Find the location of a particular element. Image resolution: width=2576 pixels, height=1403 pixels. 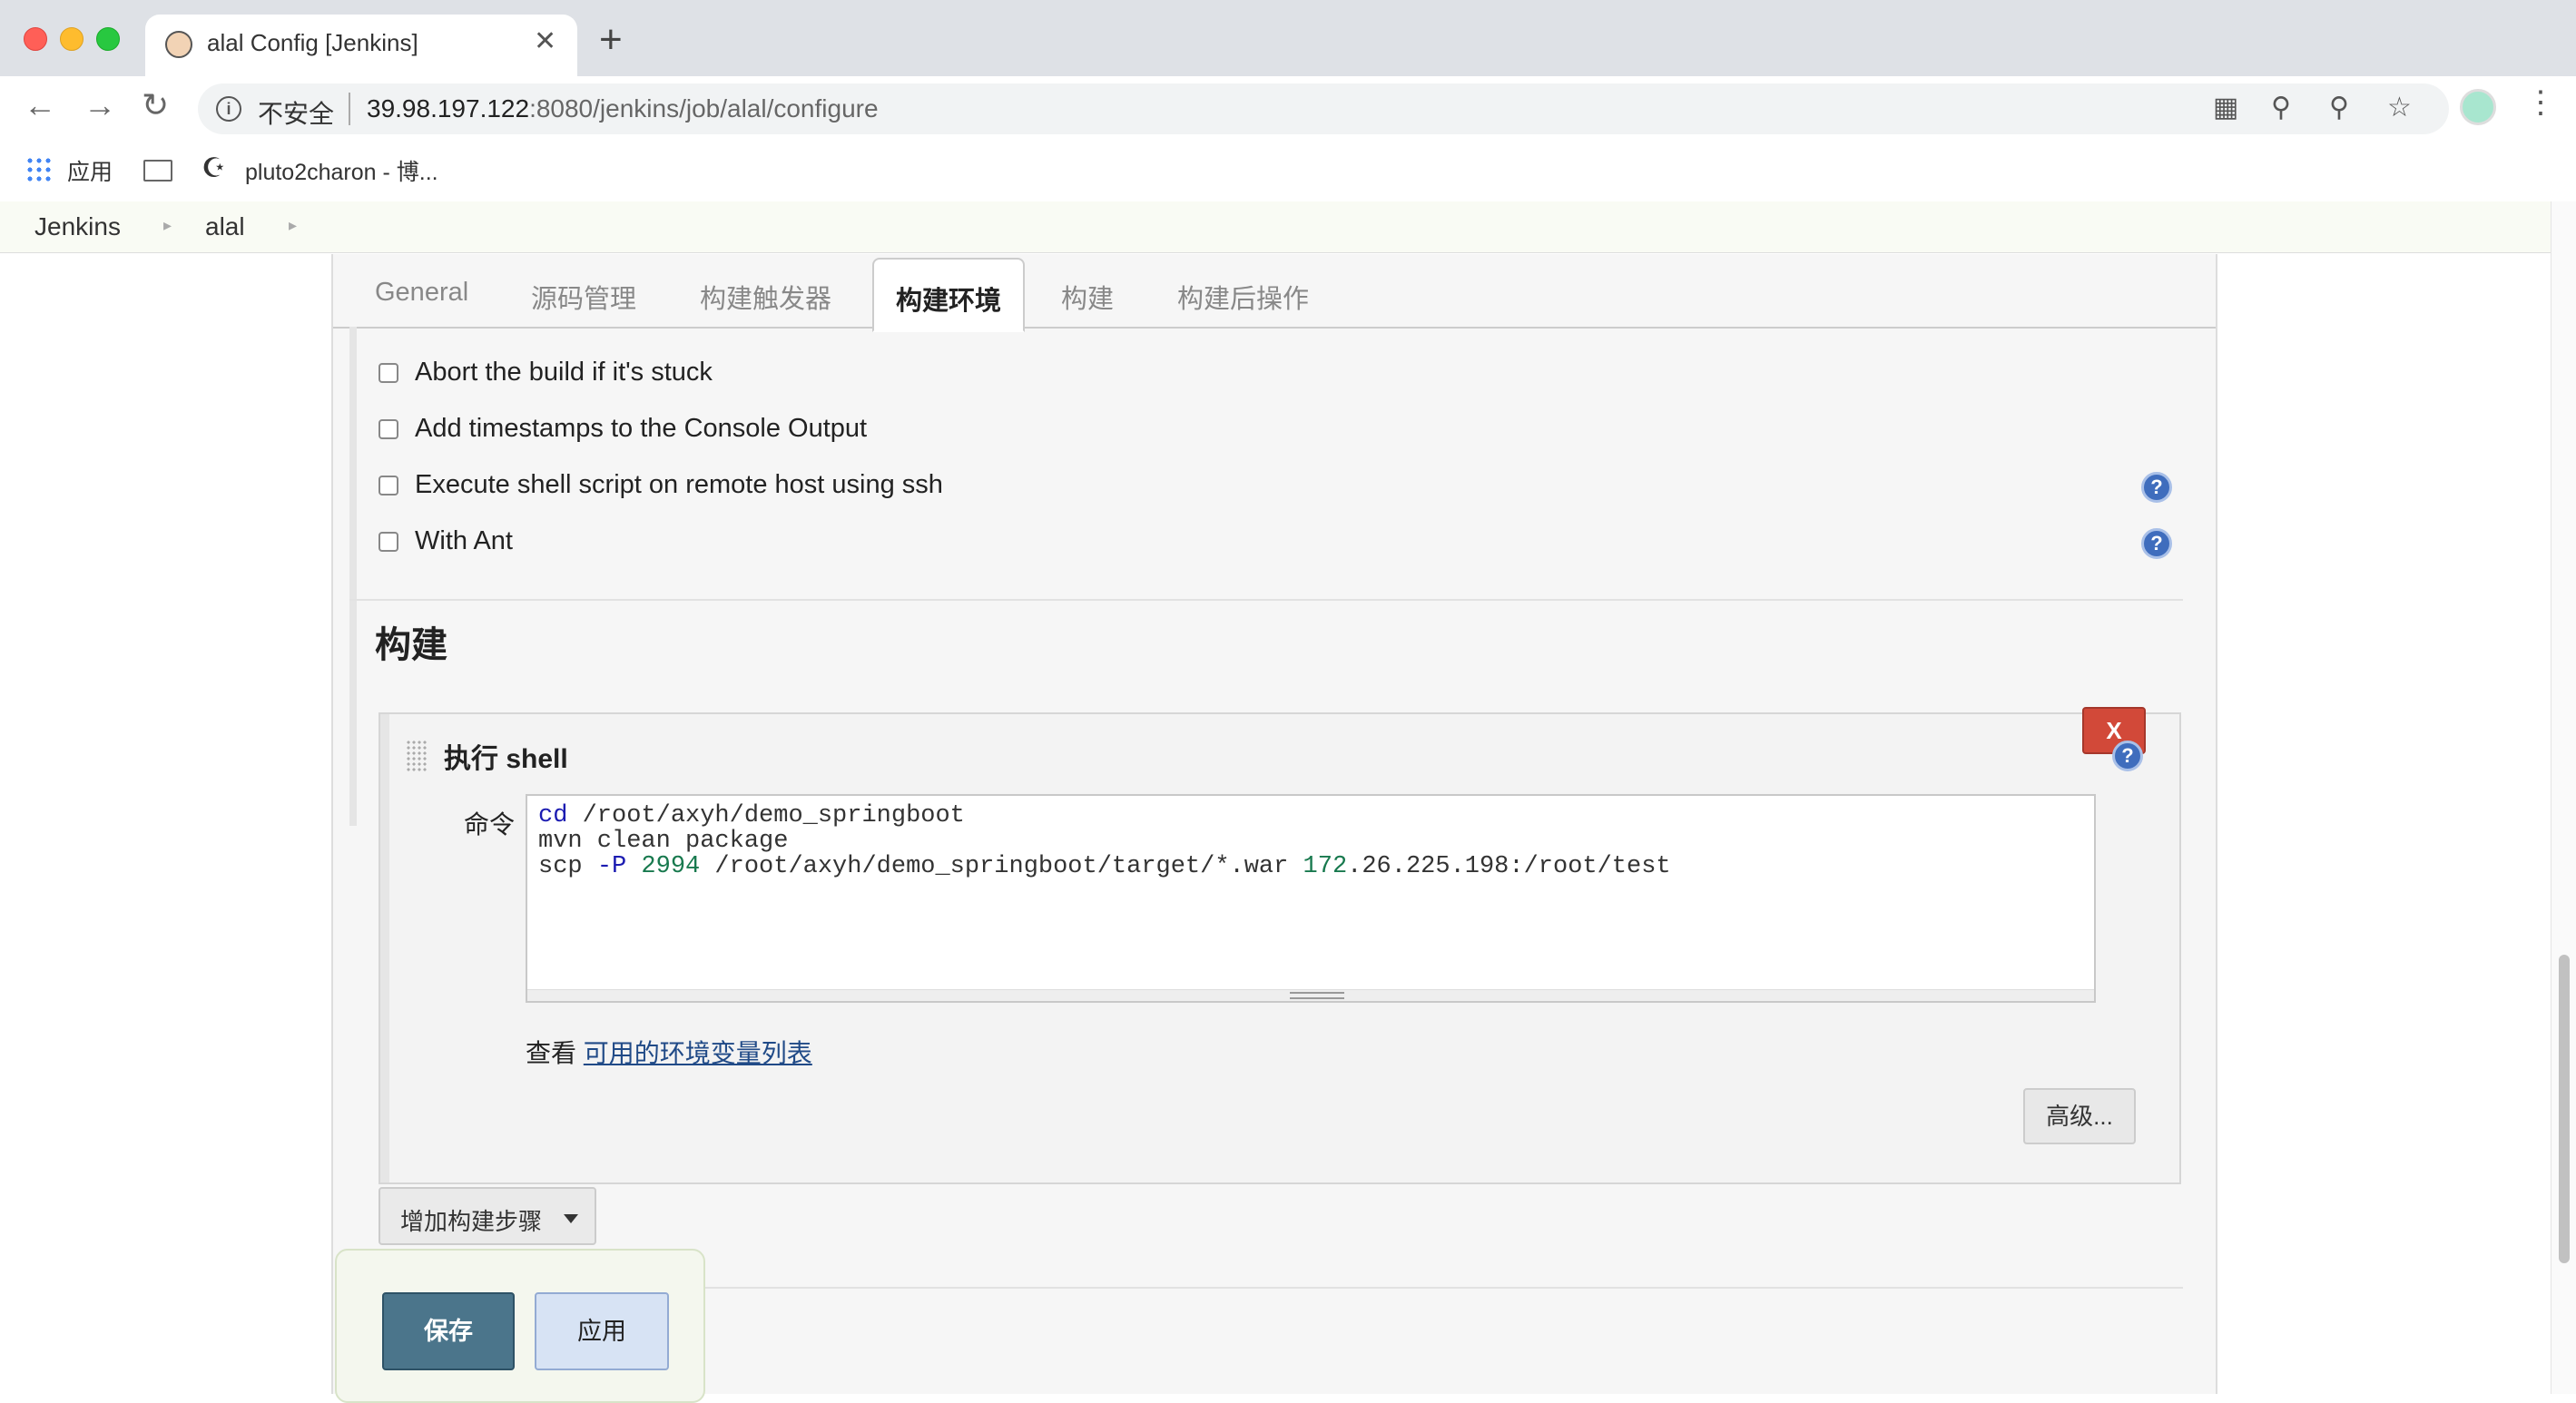

address-separator is located at coordinates (349, 109).